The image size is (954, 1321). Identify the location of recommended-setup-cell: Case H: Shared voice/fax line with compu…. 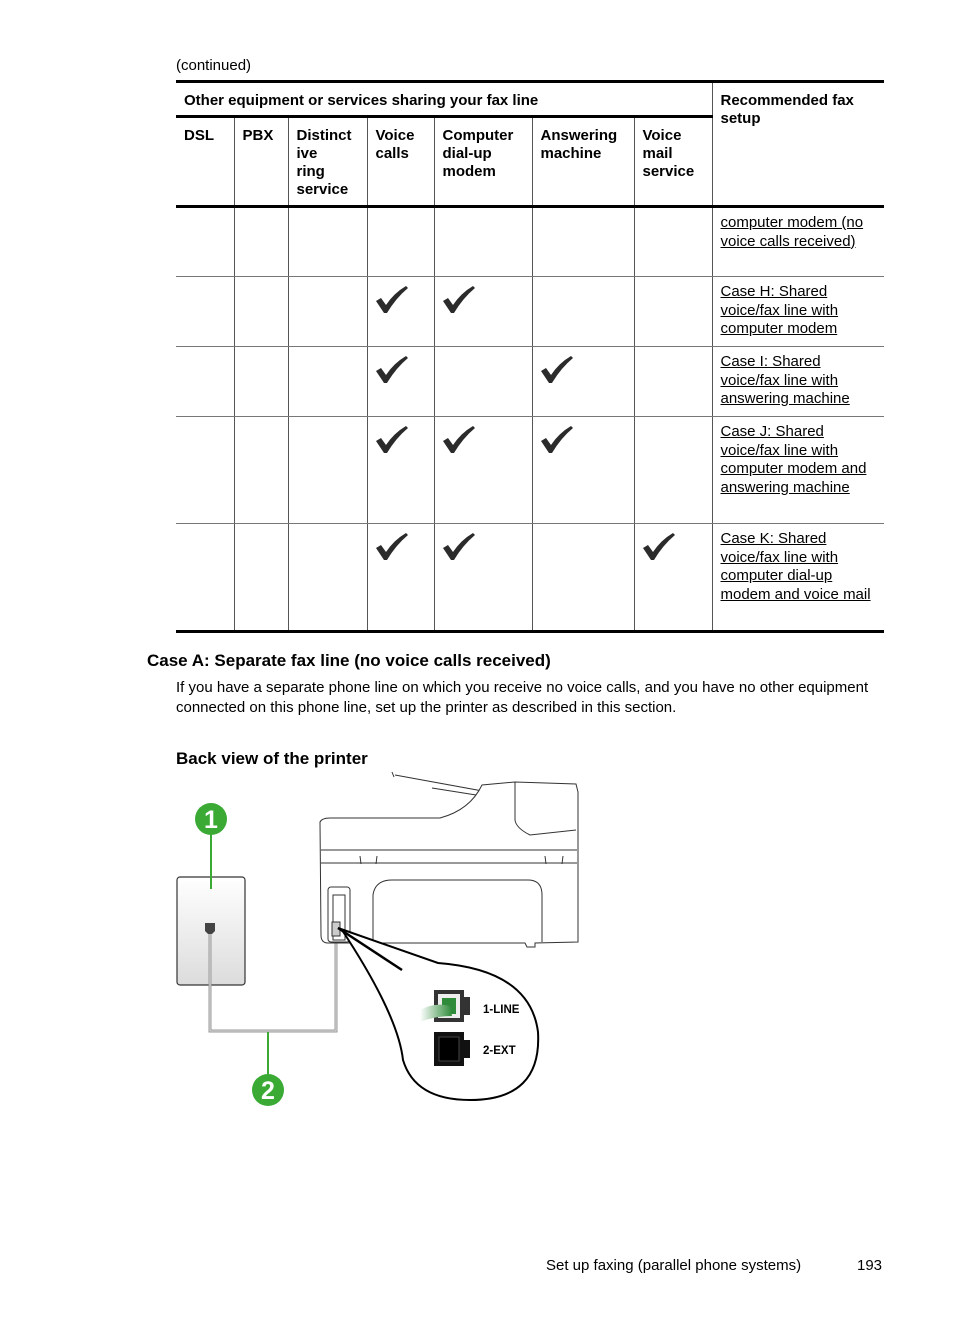
(797, 311).